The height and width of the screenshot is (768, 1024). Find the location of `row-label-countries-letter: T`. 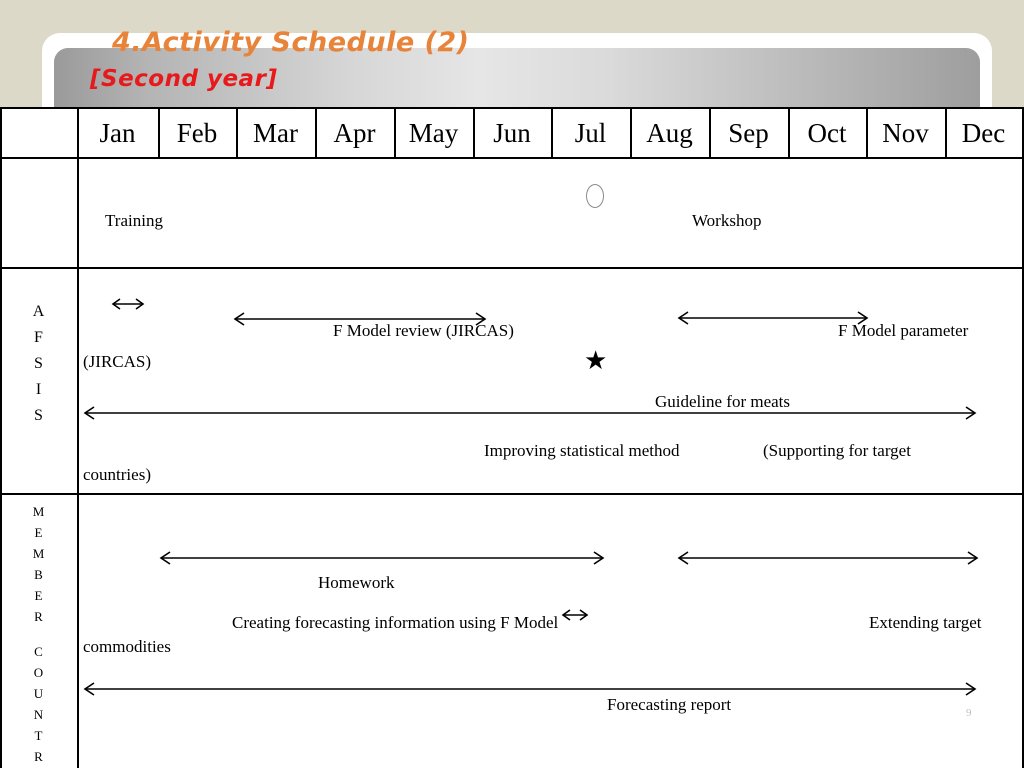

row-label-countries-letter: T is located at coordinates (38, 735).